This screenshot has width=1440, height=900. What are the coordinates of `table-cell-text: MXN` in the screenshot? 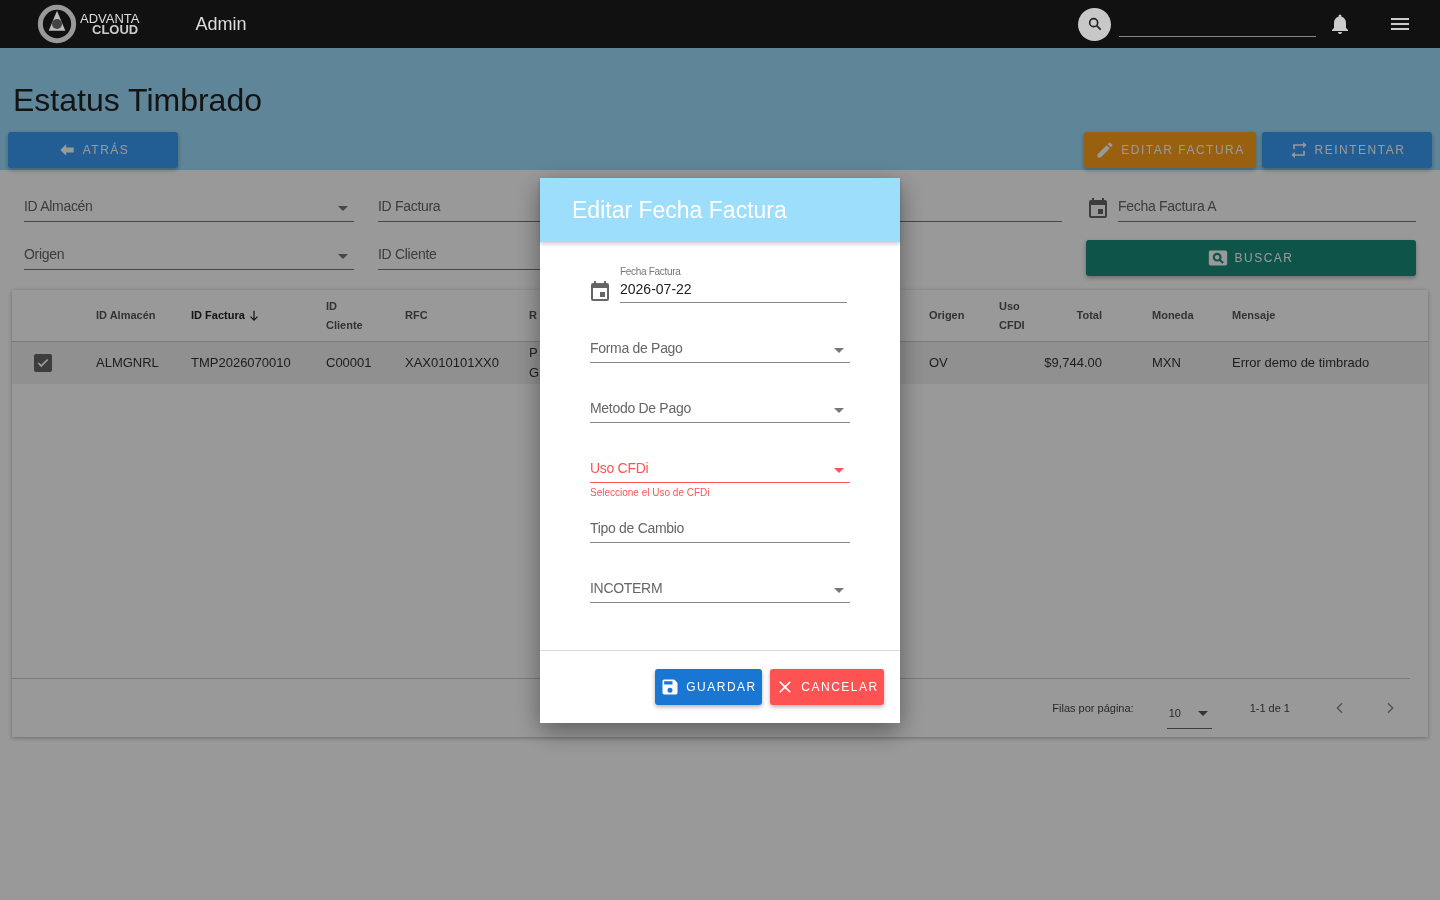 It's located at (1167, 363).